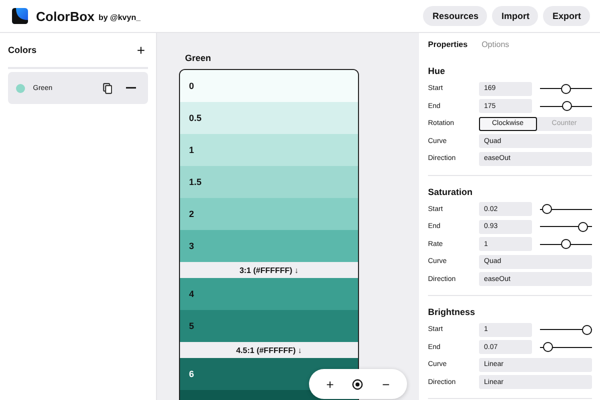  Describe the element at coordinates (448, 44) in the screenshot. I see `panel-tab: Properties` at that location.